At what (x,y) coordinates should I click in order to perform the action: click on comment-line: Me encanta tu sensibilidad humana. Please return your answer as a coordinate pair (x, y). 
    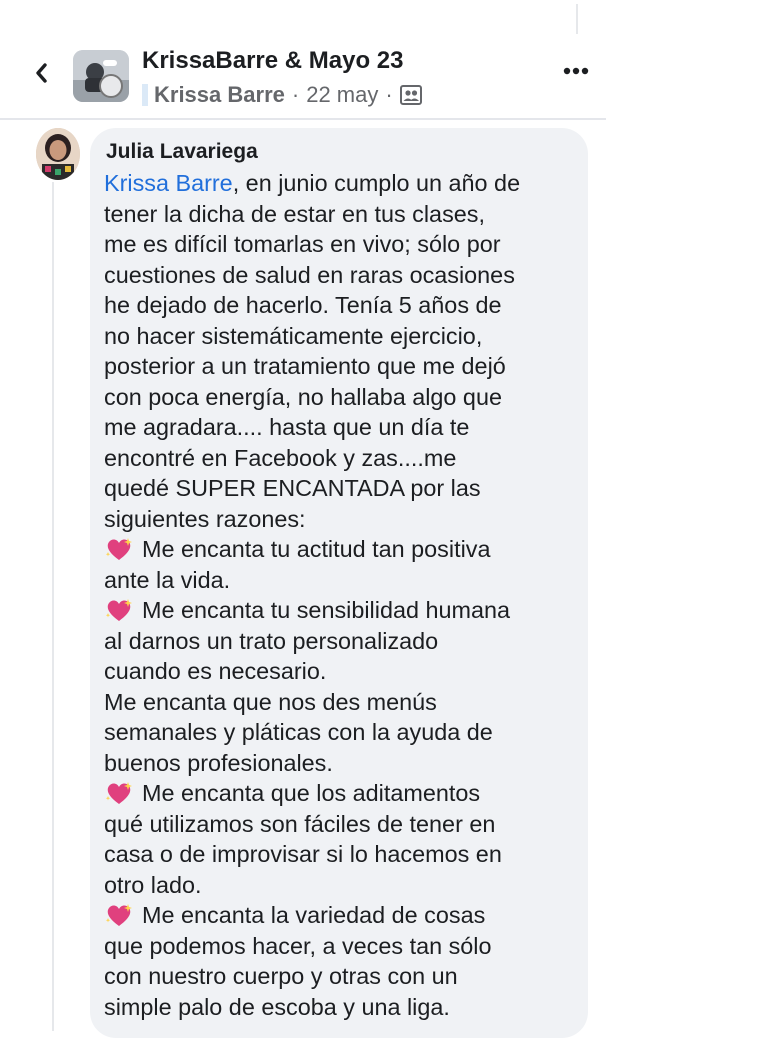
    Looking at the image, I should click on (344, 610).